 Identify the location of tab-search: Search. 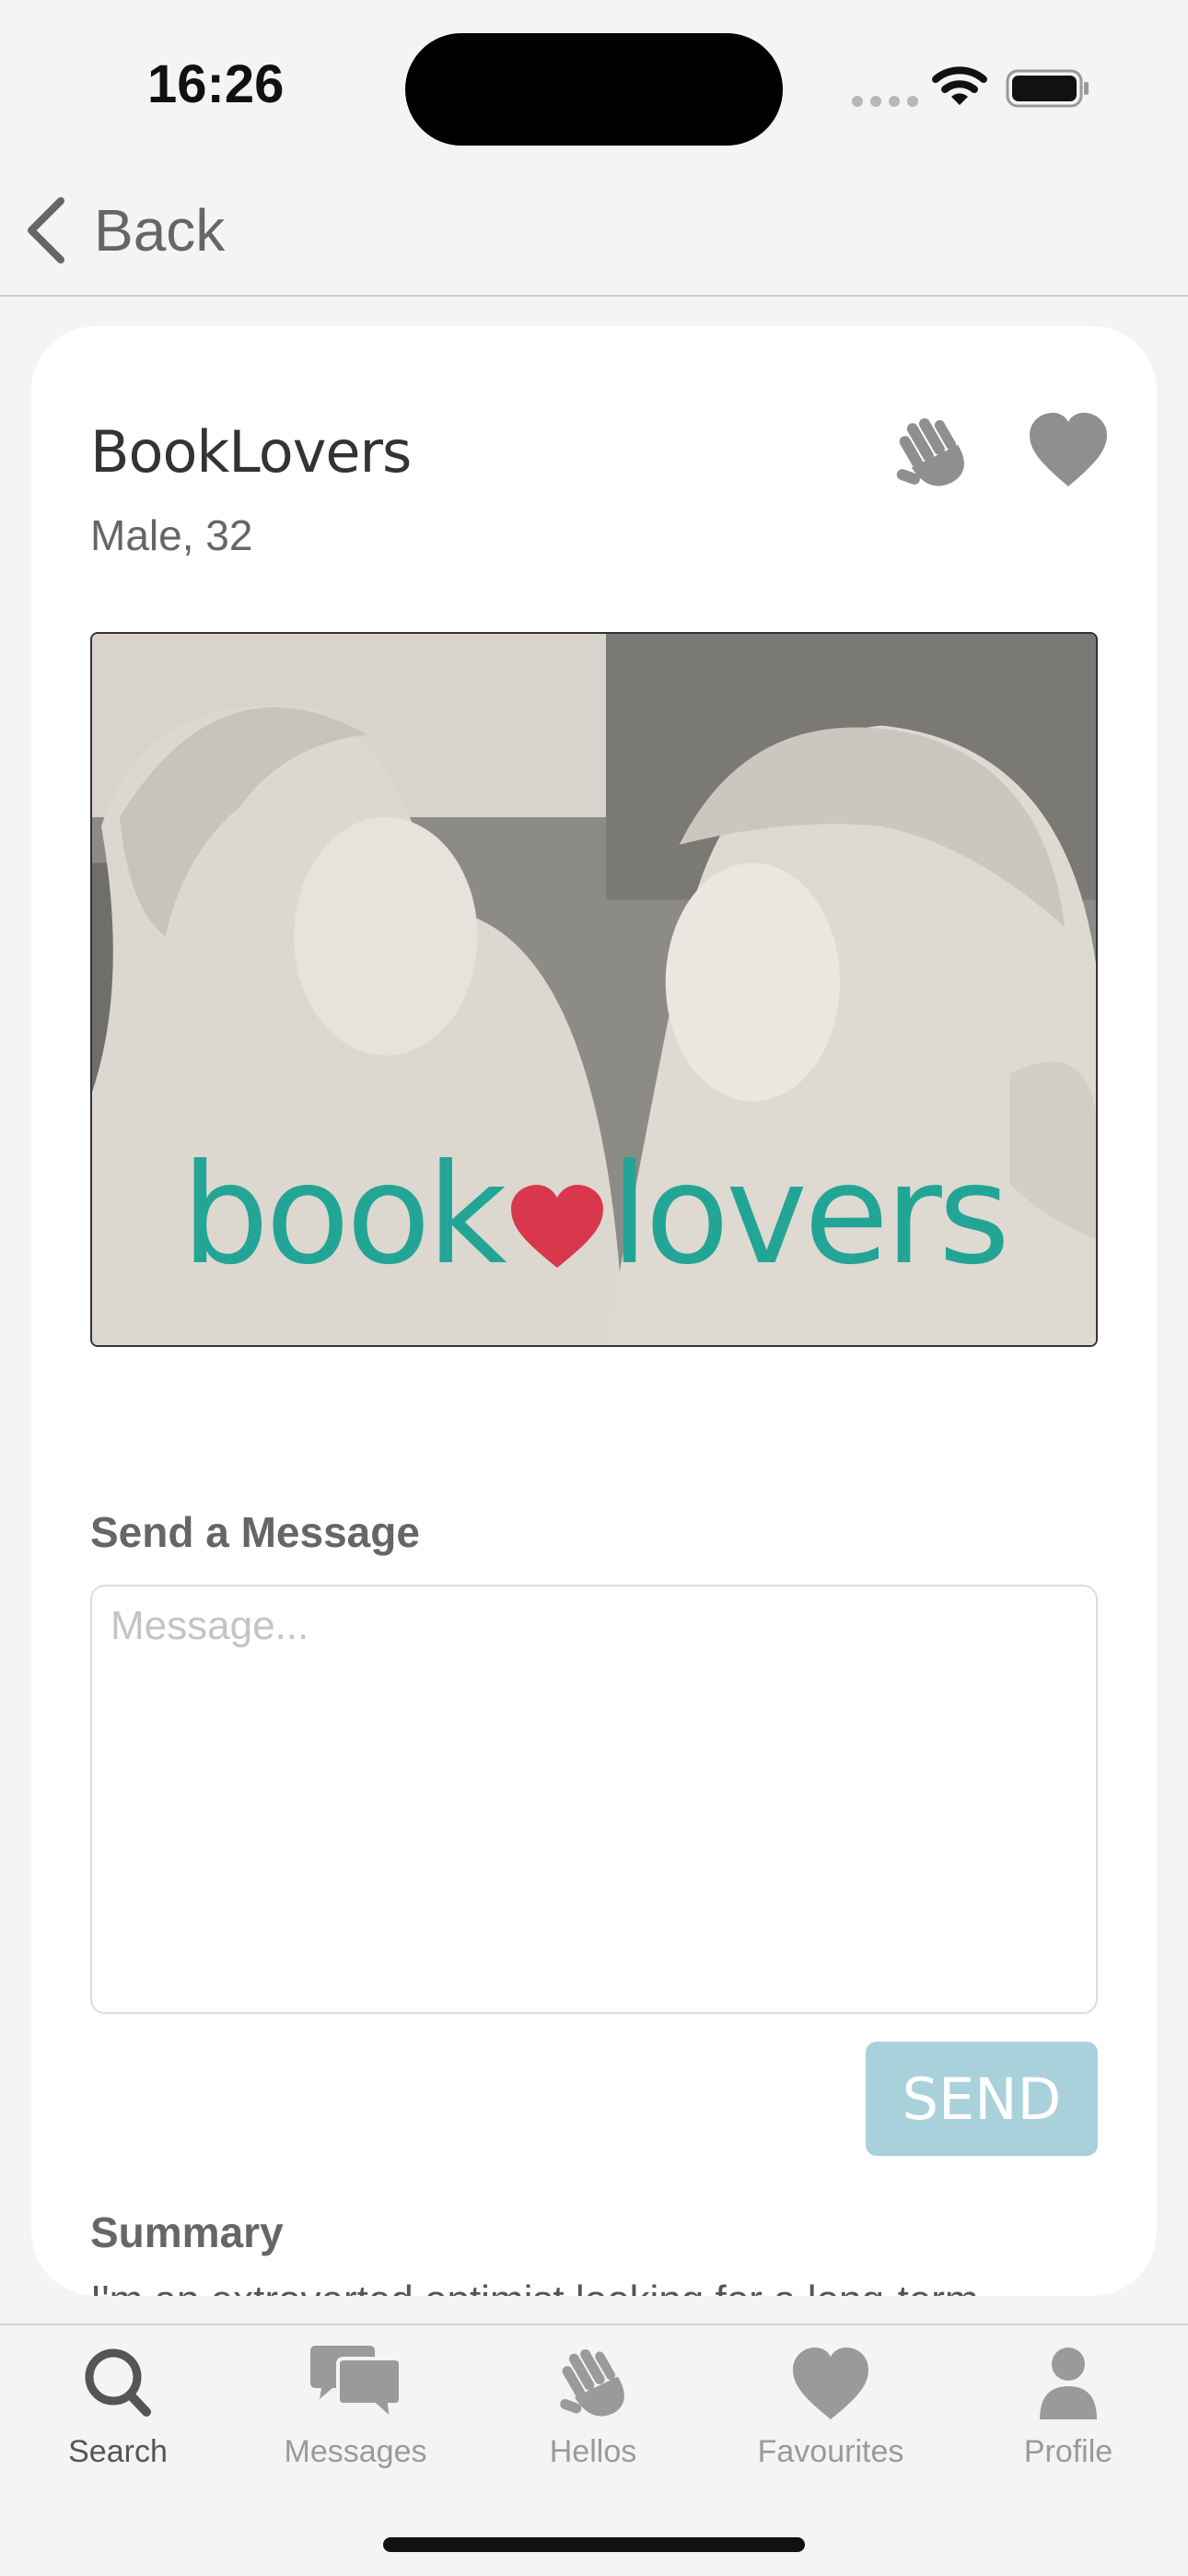
(117, 2420).